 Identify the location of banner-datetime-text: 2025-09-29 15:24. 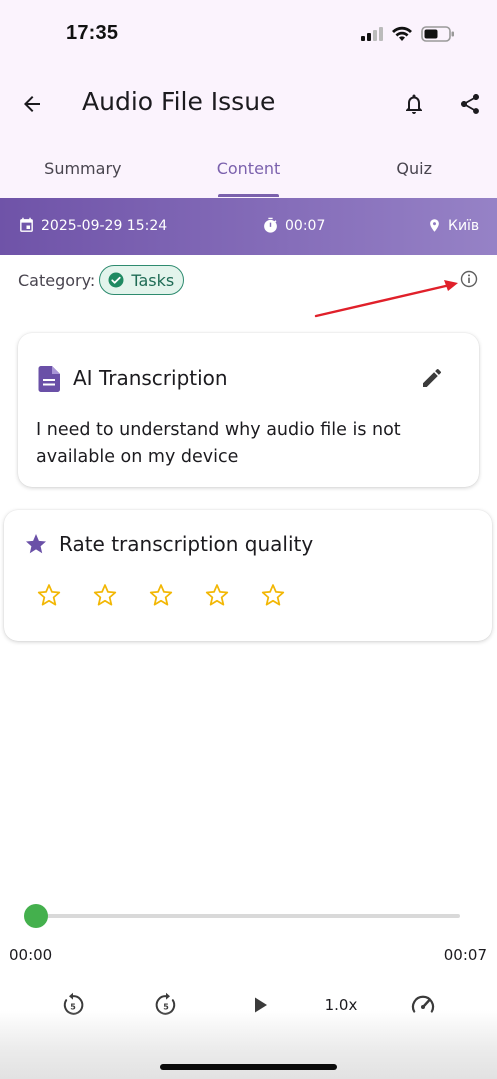
(104, 225).